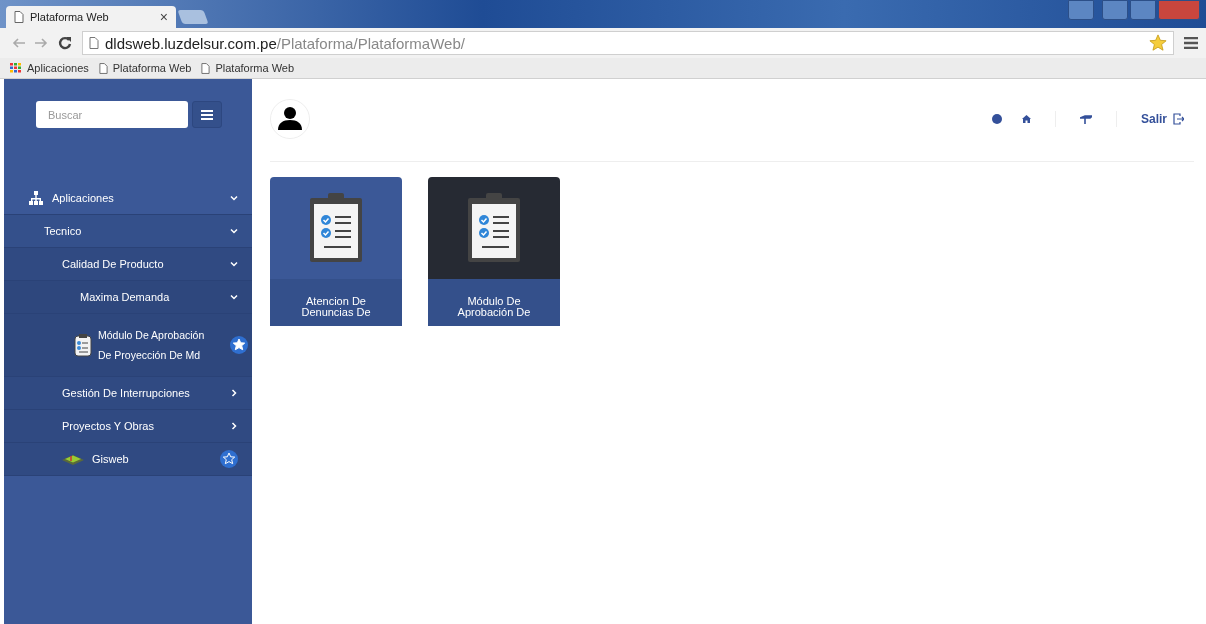  I want to click on menu-item: Aplicaciones, so click(83, 198).